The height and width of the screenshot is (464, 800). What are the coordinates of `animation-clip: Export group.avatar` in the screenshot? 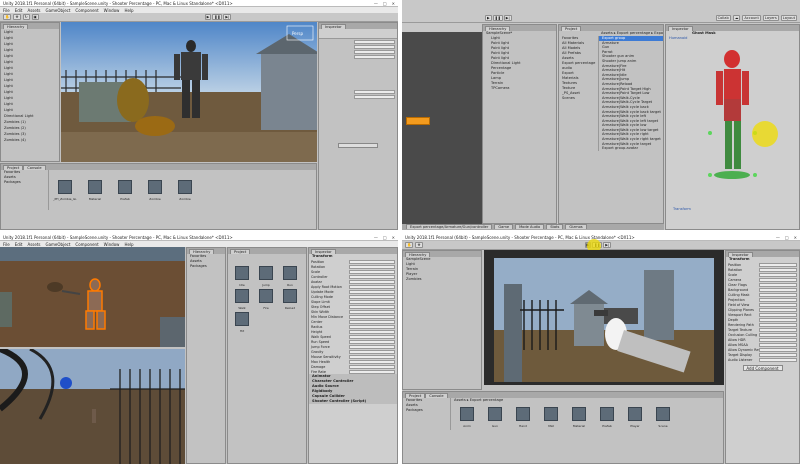 It's located at (631, 148).